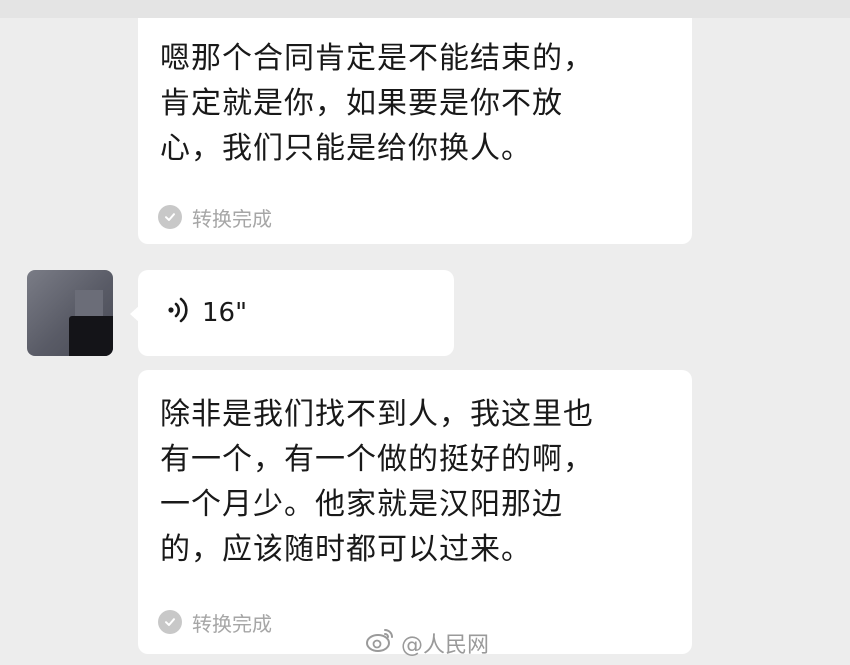  I want to click on voice-message-bubble: 16", so click(296, 313).